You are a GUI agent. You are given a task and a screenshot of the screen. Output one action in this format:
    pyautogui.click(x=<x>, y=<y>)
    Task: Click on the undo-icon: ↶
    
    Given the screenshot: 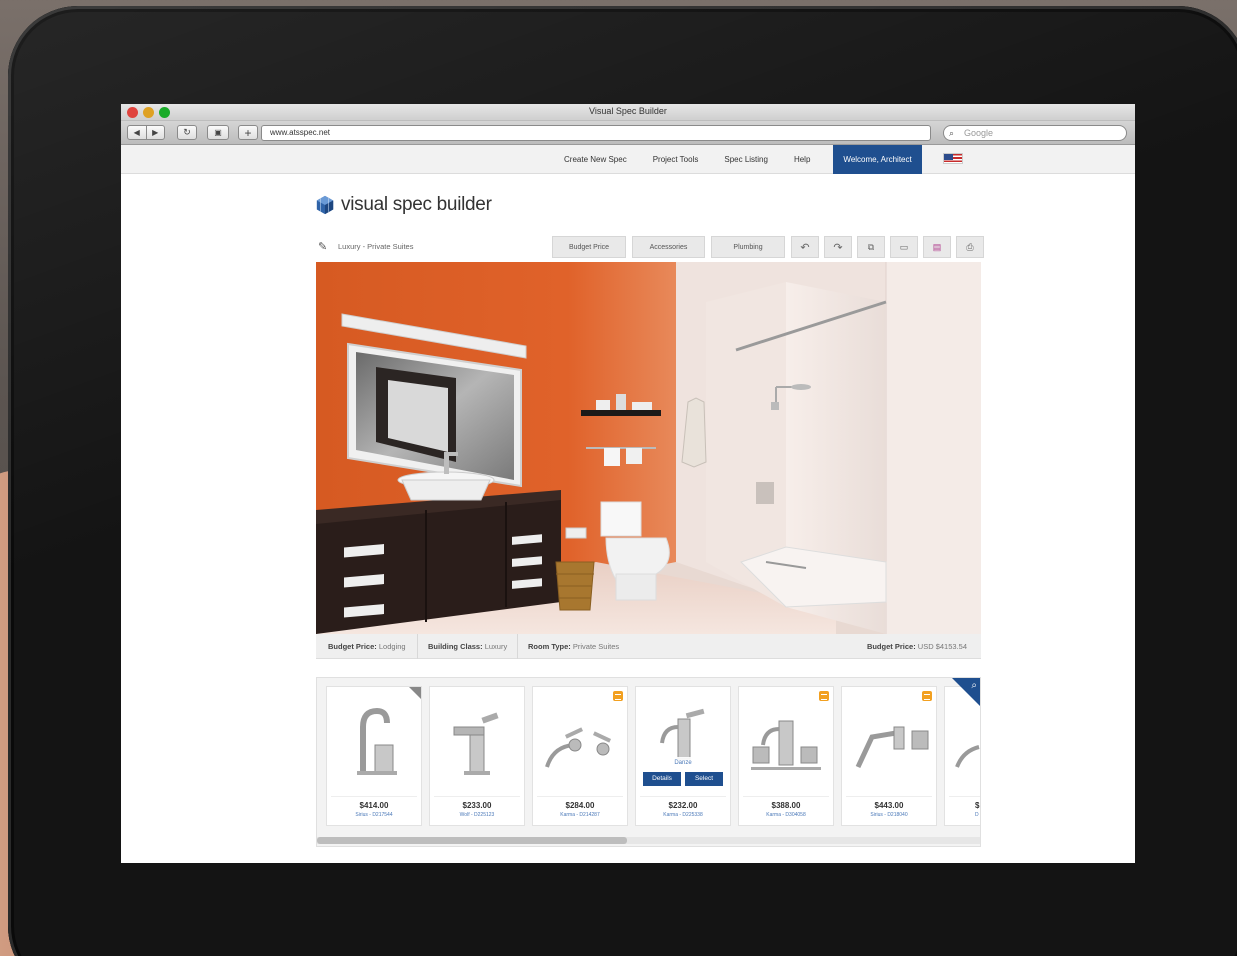 What is the action you would take?
    pyautogui.click(x=805, y=247)
    